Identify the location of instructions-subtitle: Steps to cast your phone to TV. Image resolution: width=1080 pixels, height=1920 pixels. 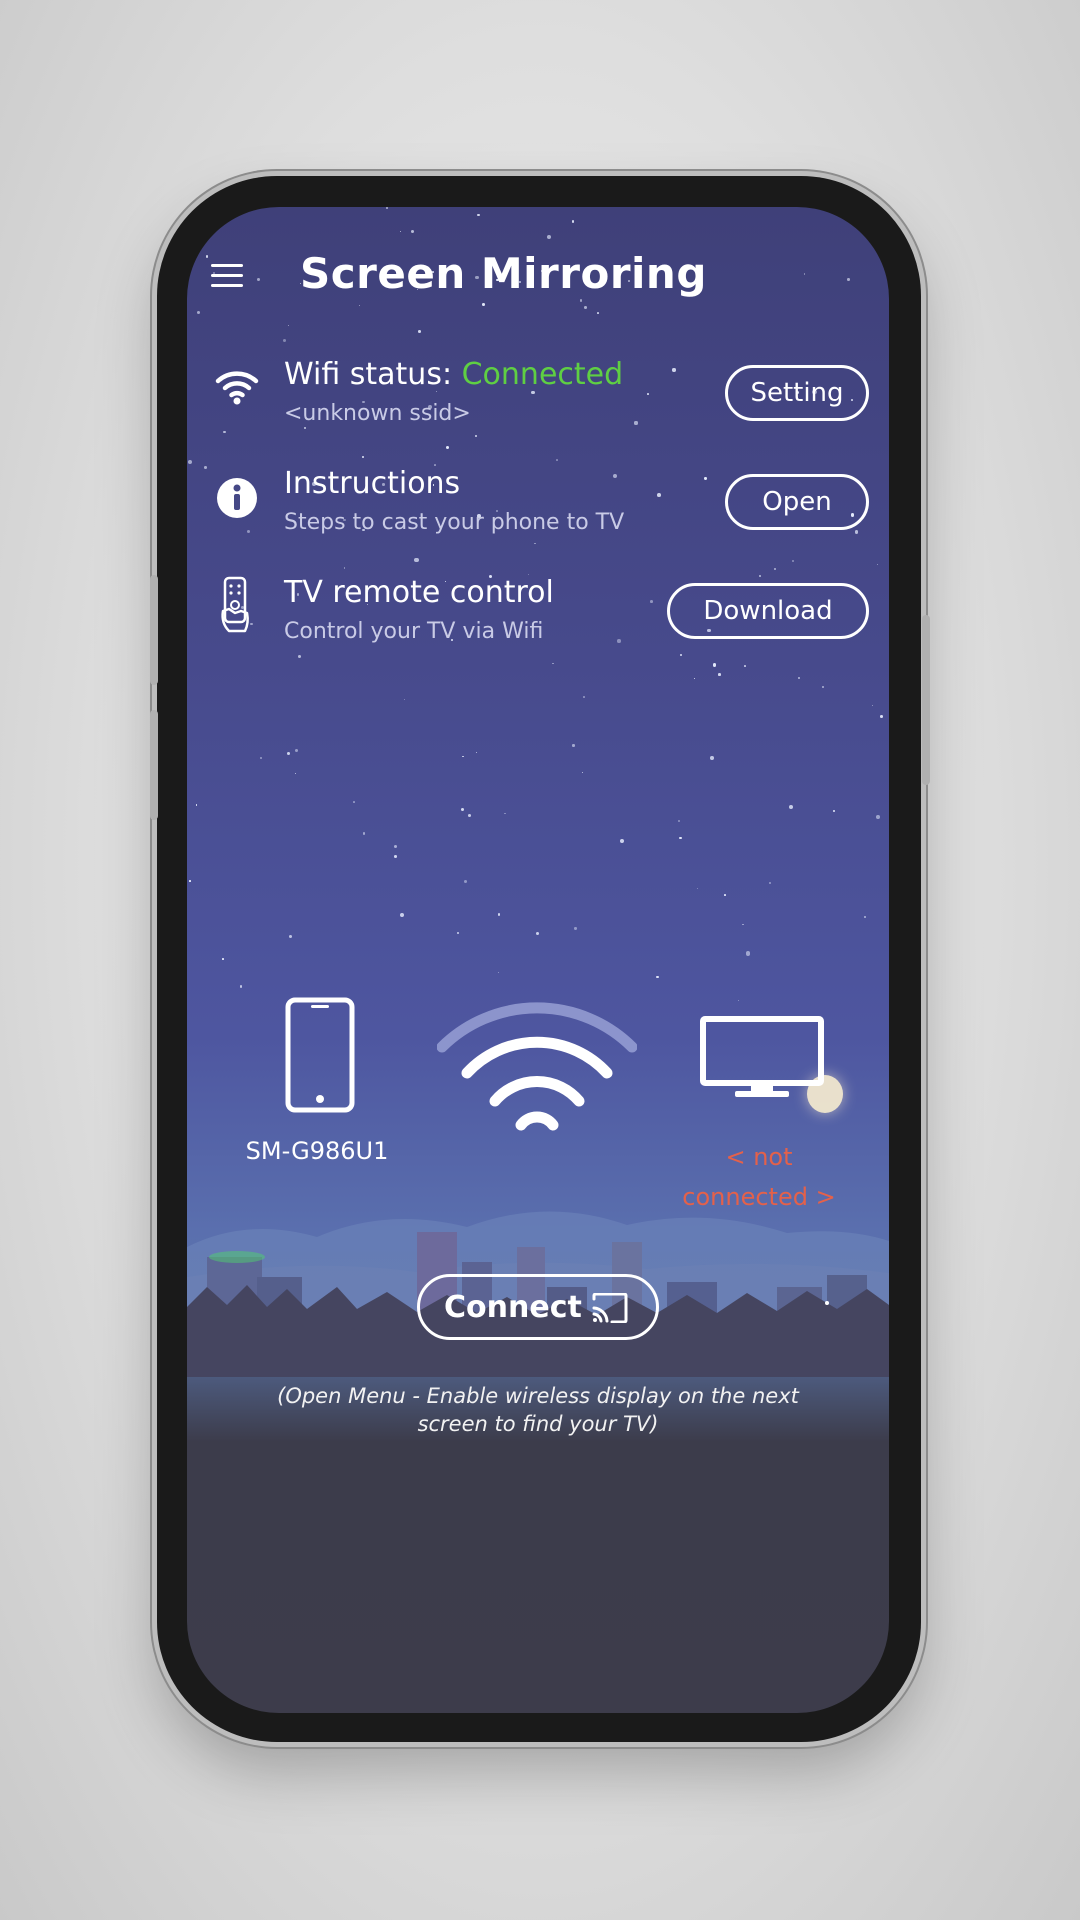
(454, 522).